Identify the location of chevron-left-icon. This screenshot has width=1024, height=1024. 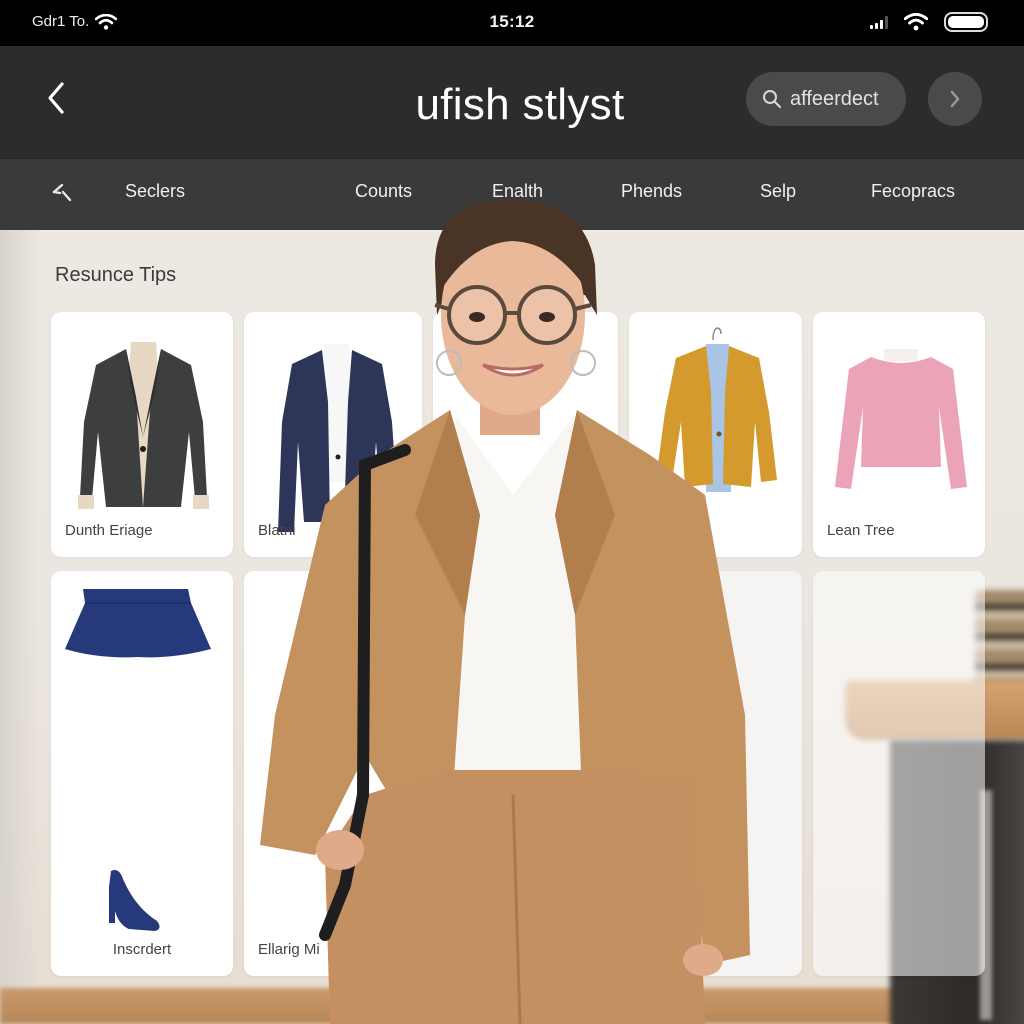
(56, 98).